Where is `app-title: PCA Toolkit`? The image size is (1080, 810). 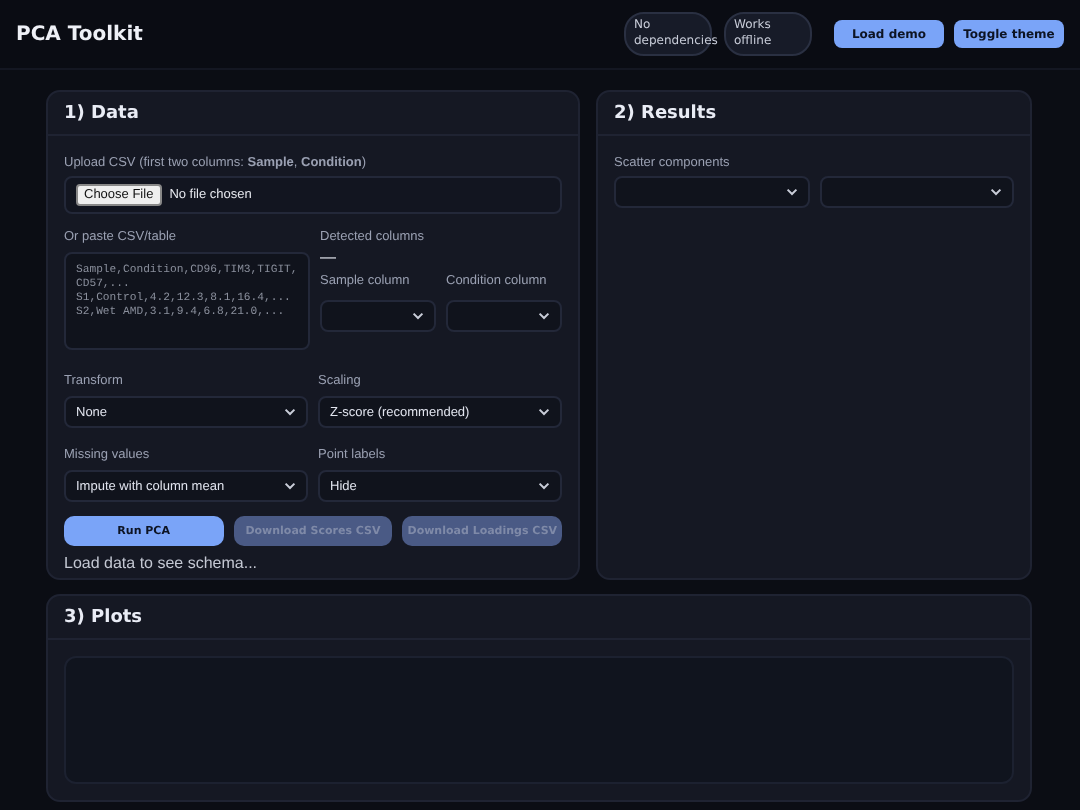
app-title: PCA Toolkit is located at coordinates (80, 34).